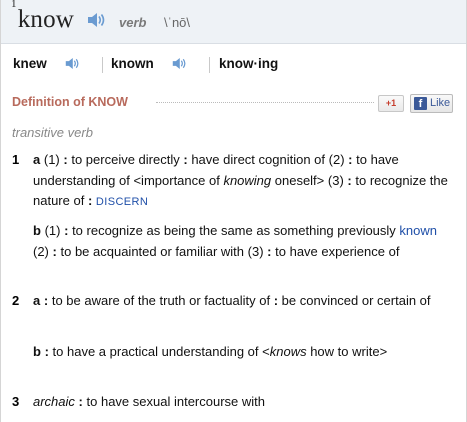 The image size is (467, 422). Describe the element at coordinates (420, 103) in the screenshot. I see `facebook-icon: f` at that location.